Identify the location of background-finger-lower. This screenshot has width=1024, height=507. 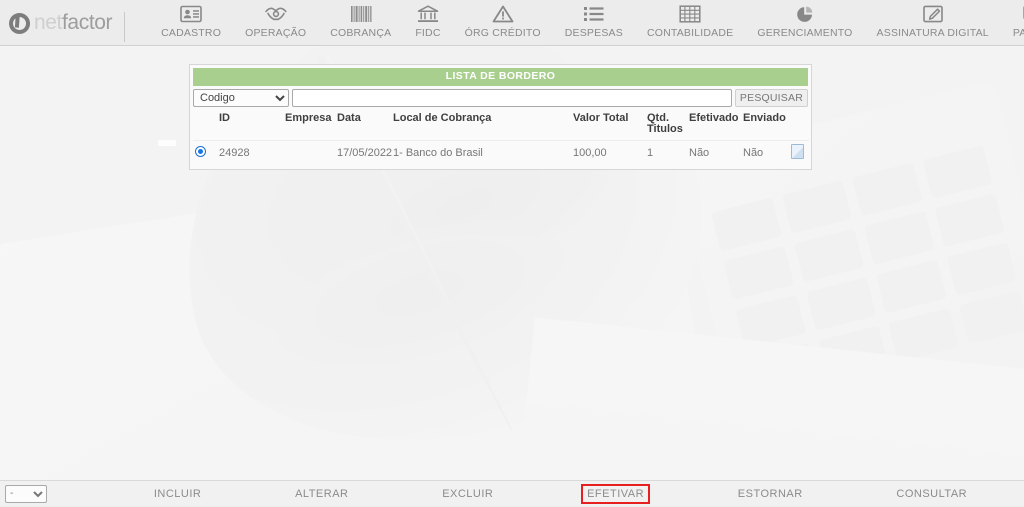
(420, 293).